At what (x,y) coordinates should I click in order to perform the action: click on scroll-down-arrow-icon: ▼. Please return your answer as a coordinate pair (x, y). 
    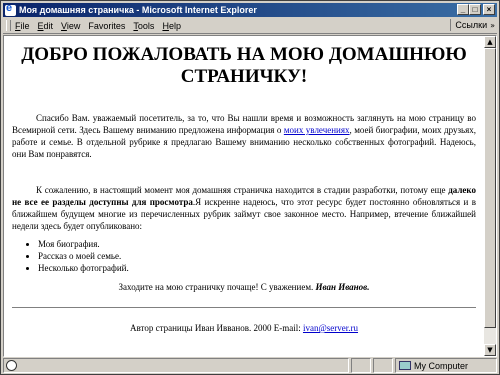
    Looking at the image, I should click on (490, 350).